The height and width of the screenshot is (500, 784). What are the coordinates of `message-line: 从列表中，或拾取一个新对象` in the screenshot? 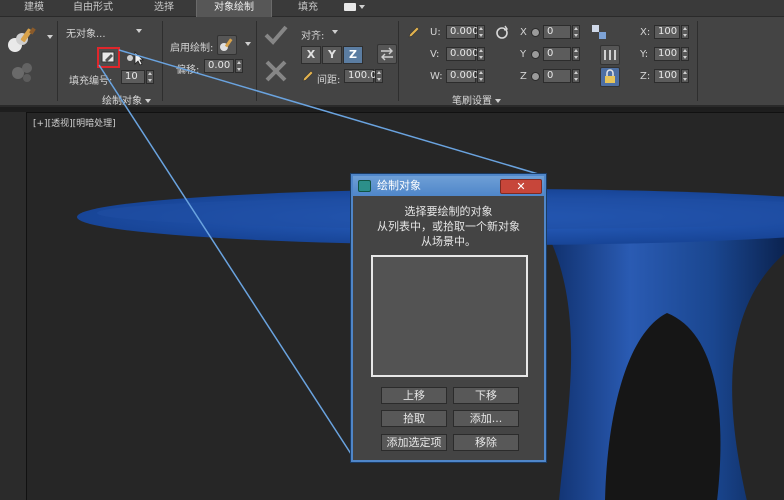 It's located at (448, 226).